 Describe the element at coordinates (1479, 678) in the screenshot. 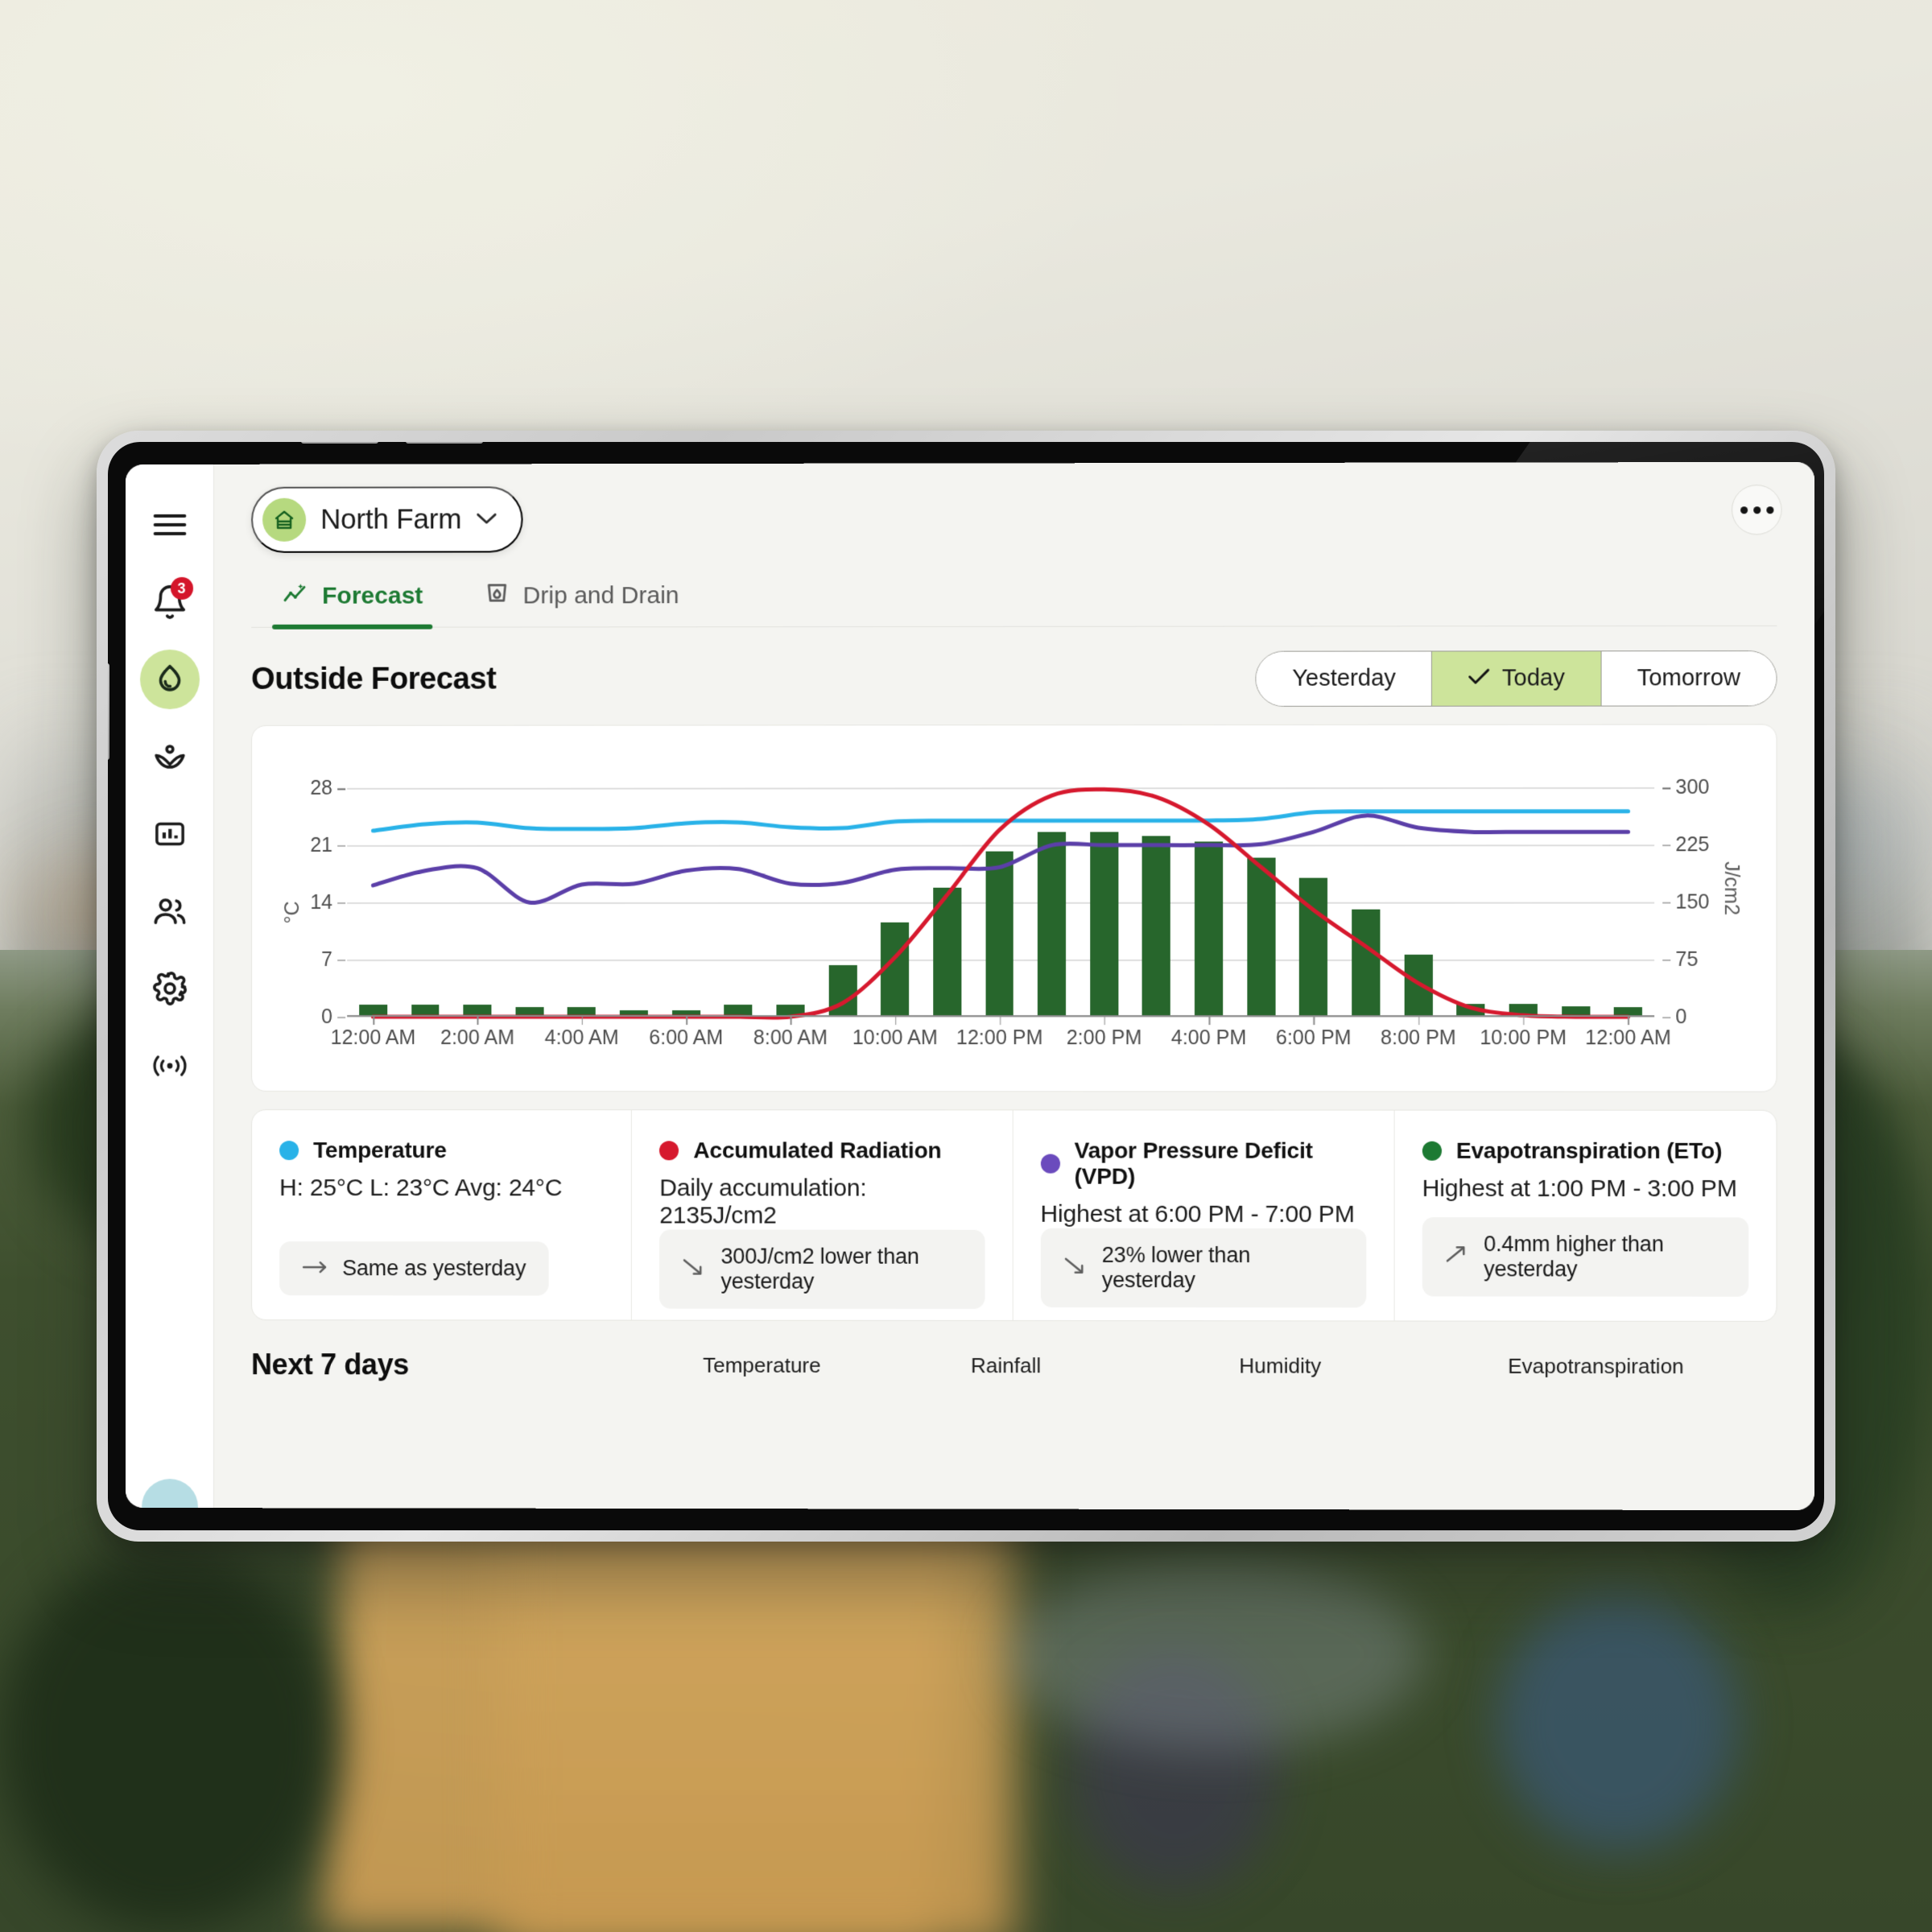

I see `check-icon` at that location.